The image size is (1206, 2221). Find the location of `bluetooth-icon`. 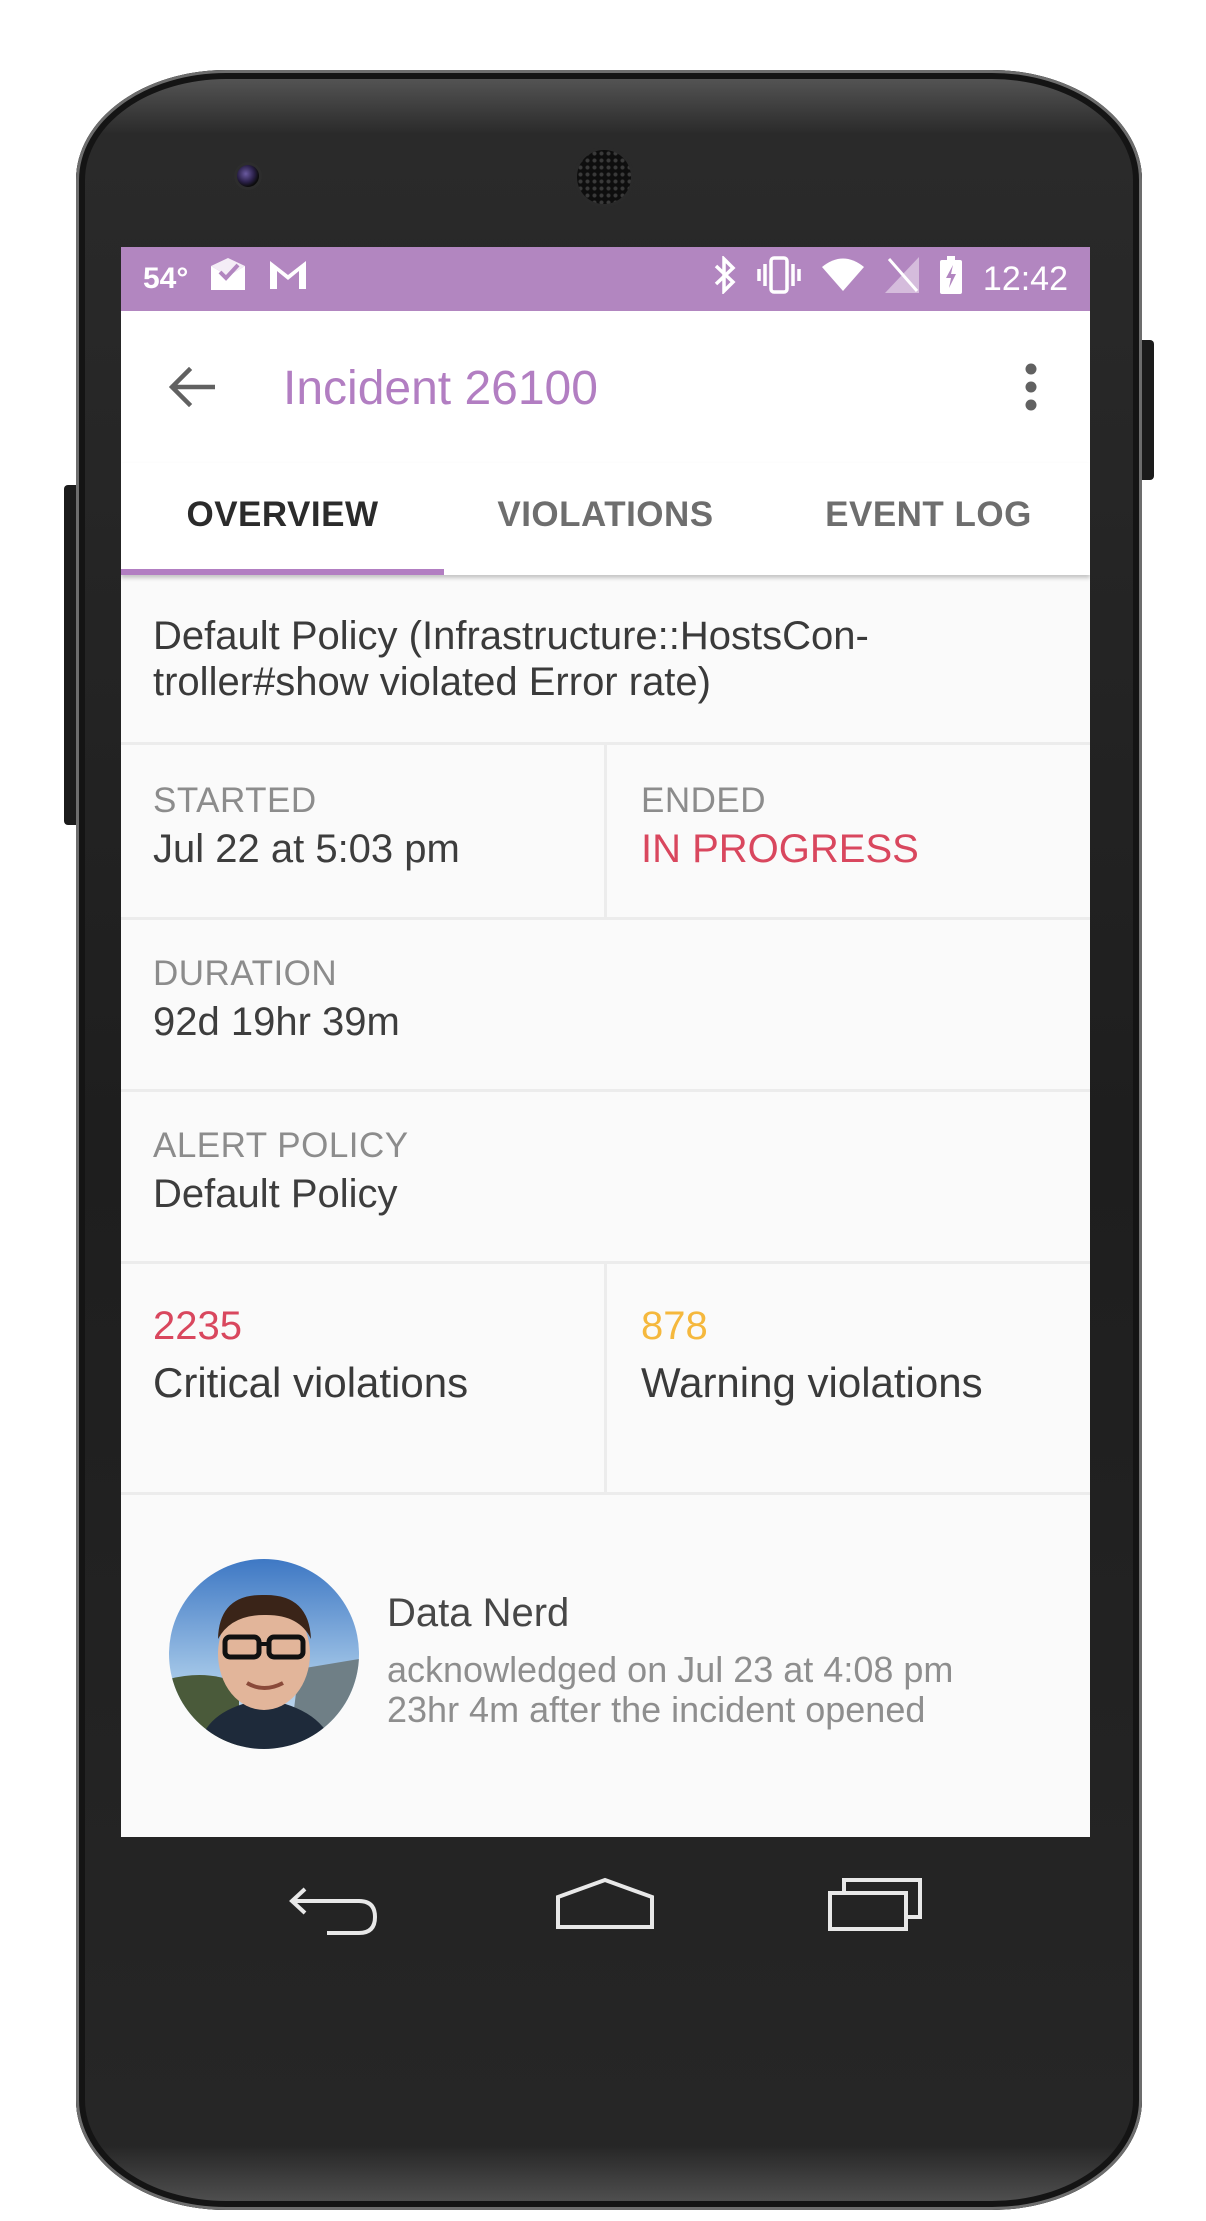

bluetooth-icon is located at coordinates (725, 278).